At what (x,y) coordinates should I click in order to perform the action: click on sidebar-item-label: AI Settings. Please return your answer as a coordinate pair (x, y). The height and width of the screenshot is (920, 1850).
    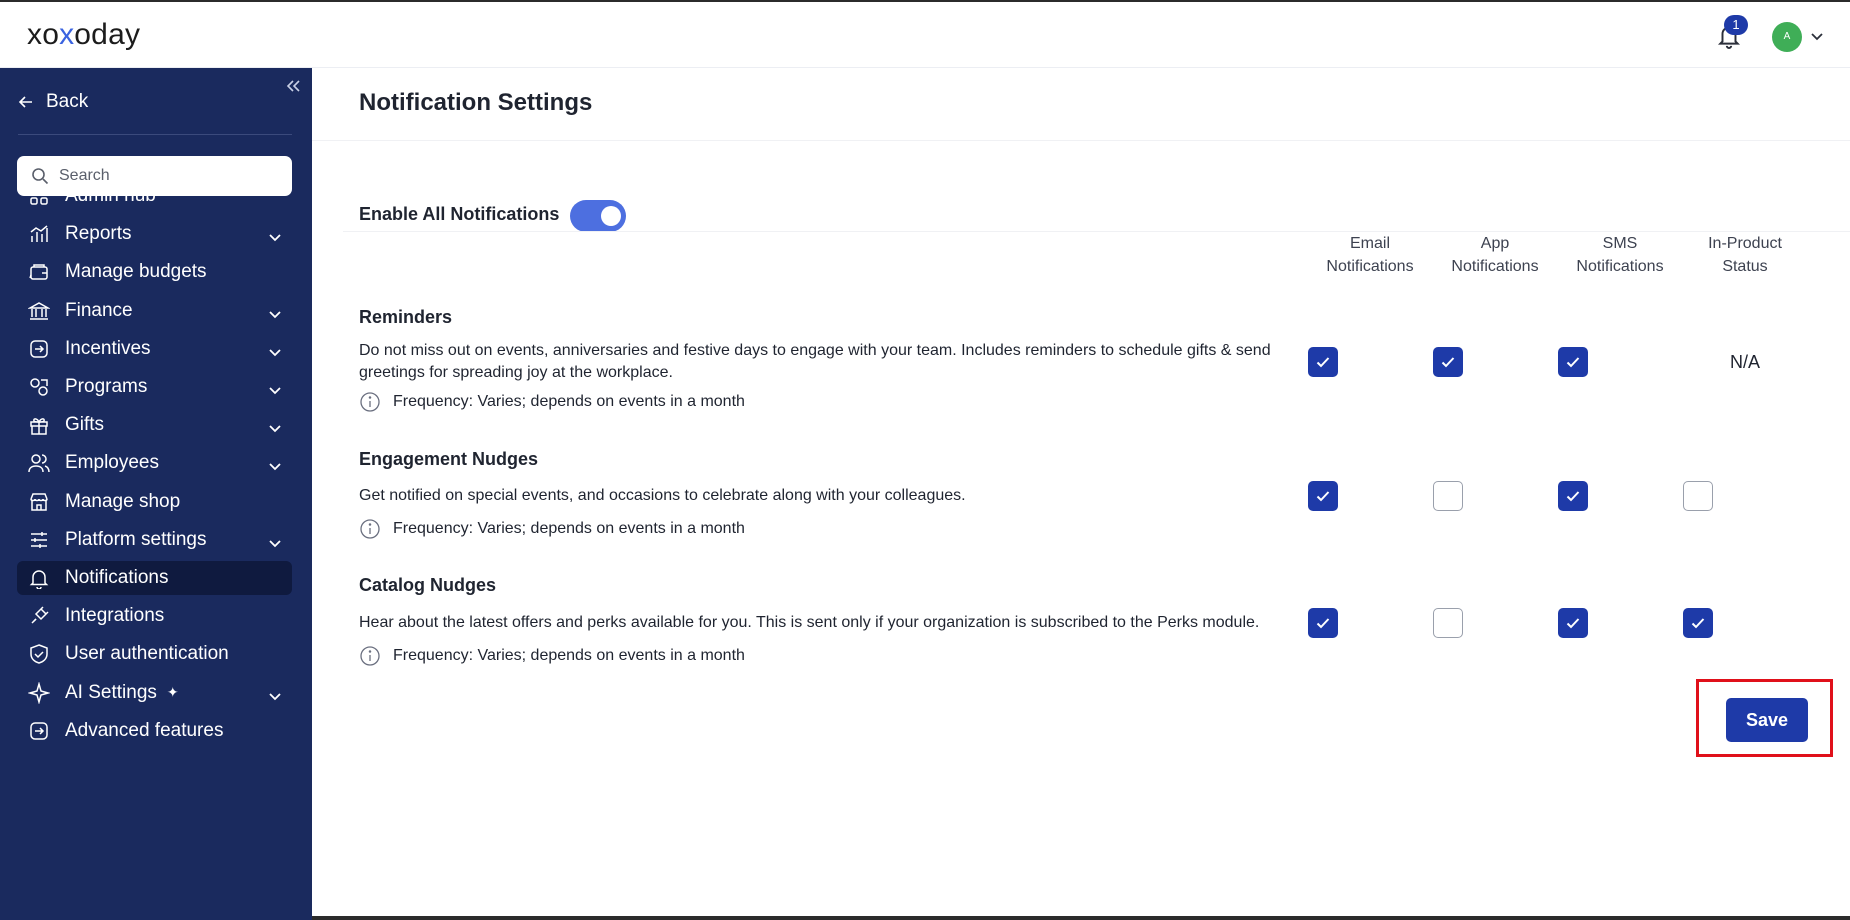
    Looking at the image, I should click on (111, 692).